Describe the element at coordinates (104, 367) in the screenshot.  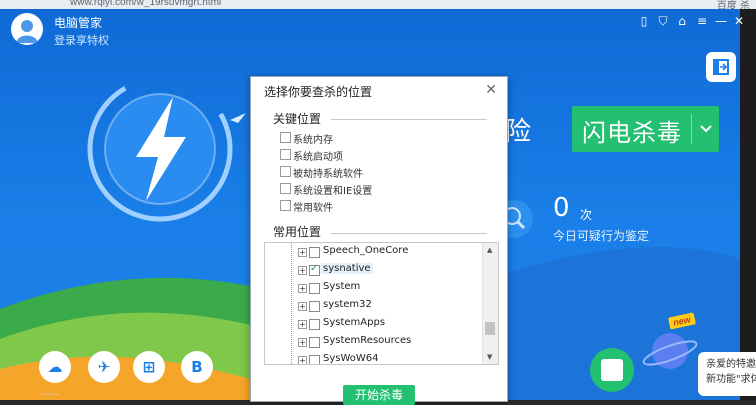
I see `bird-icon: ✈` at that location.